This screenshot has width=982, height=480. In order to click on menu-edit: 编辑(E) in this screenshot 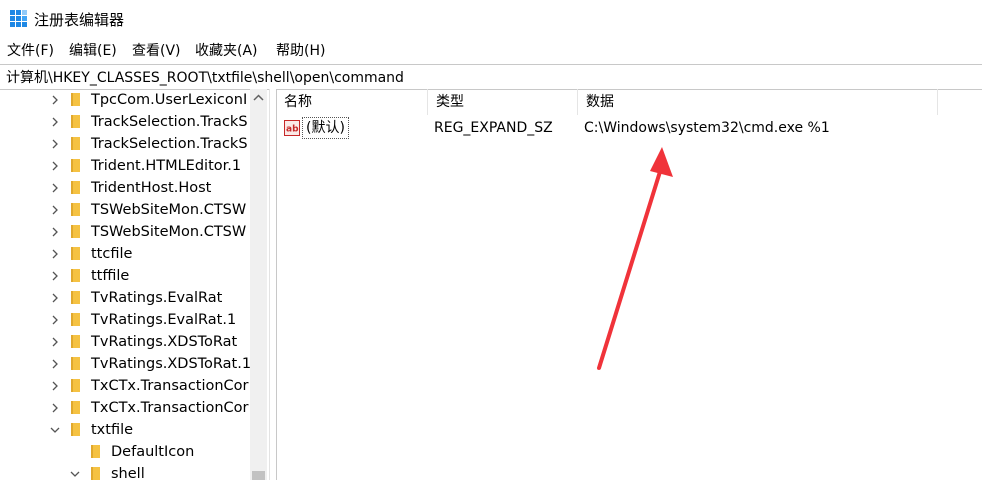, I will do `click(93, 50)`.